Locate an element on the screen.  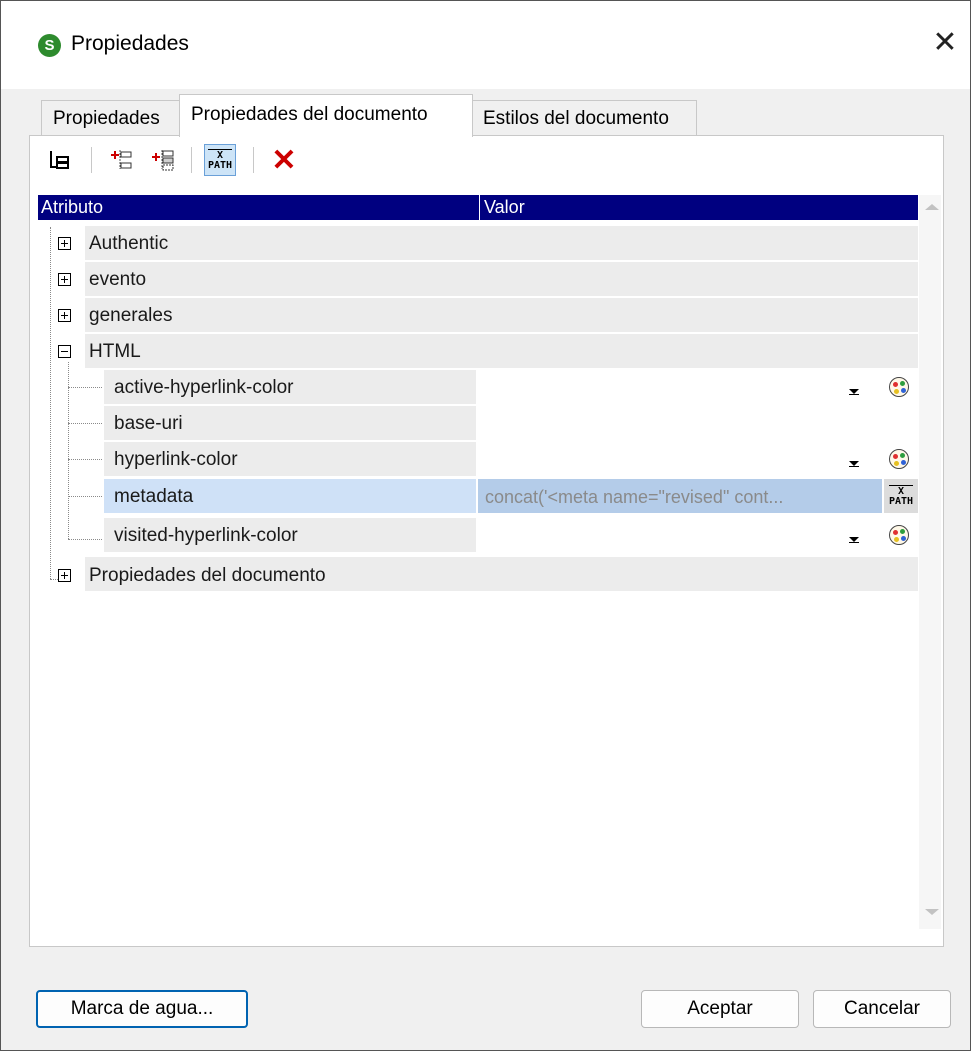
delete-button: ✕ is located at coordinates (284, 160).